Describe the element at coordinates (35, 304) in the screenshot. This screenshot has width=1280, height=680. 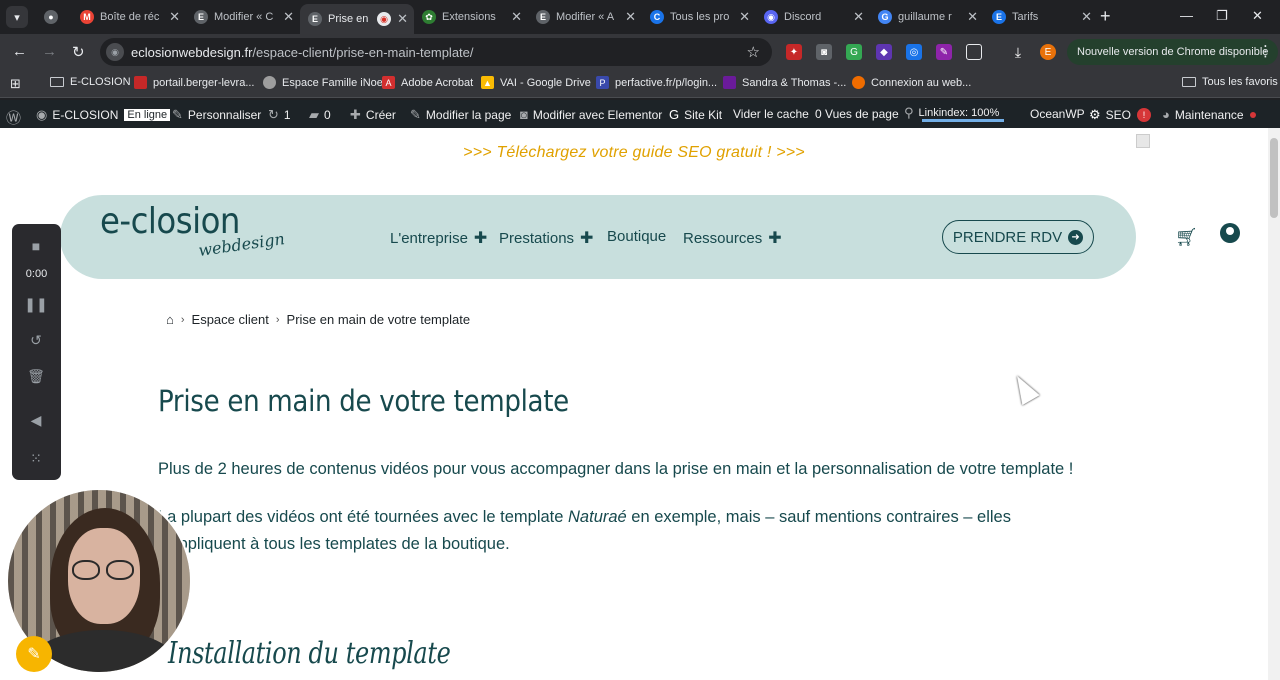
I see `pause-icon: ❚❚` at that location.